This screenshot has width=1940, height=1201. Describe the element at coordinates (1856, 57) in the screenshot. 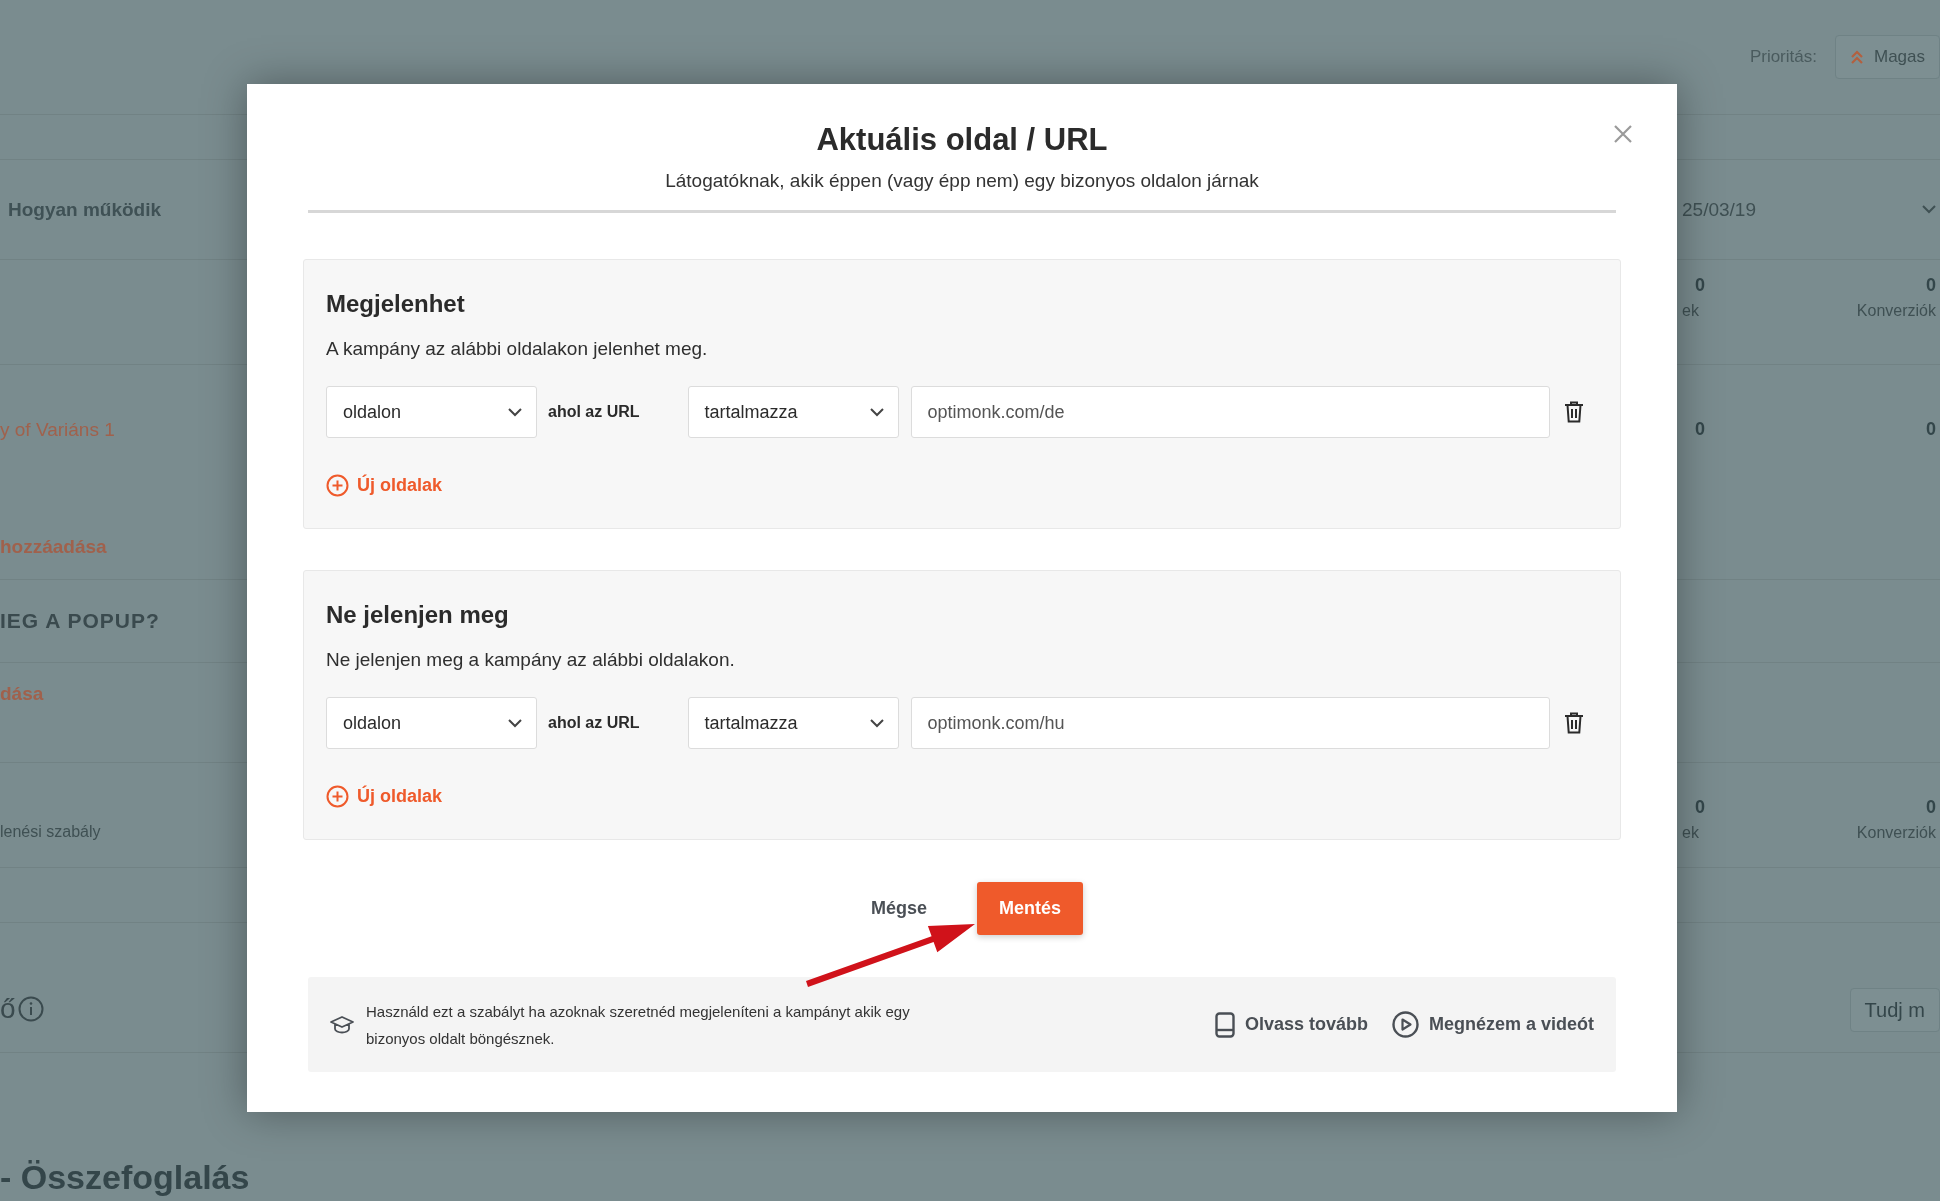

I see `double-chevron-up-icon` at that location.